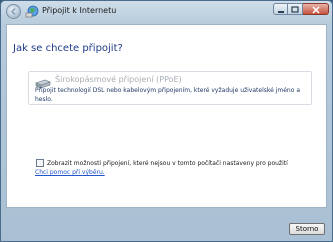  Describe the element at coordinates (70, 172) in the screenshot. I see `help-choose-link: Chci pomoc při výběru.` at that location.